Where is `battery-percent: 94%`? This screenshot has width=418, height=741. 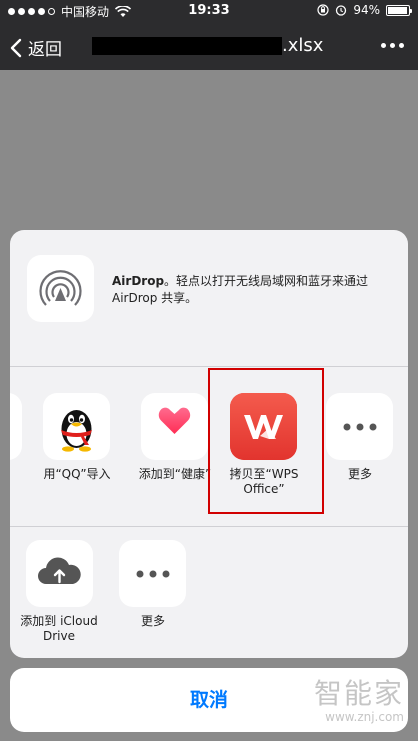
battery-percent: 94% is located at coordinates (366, 10).